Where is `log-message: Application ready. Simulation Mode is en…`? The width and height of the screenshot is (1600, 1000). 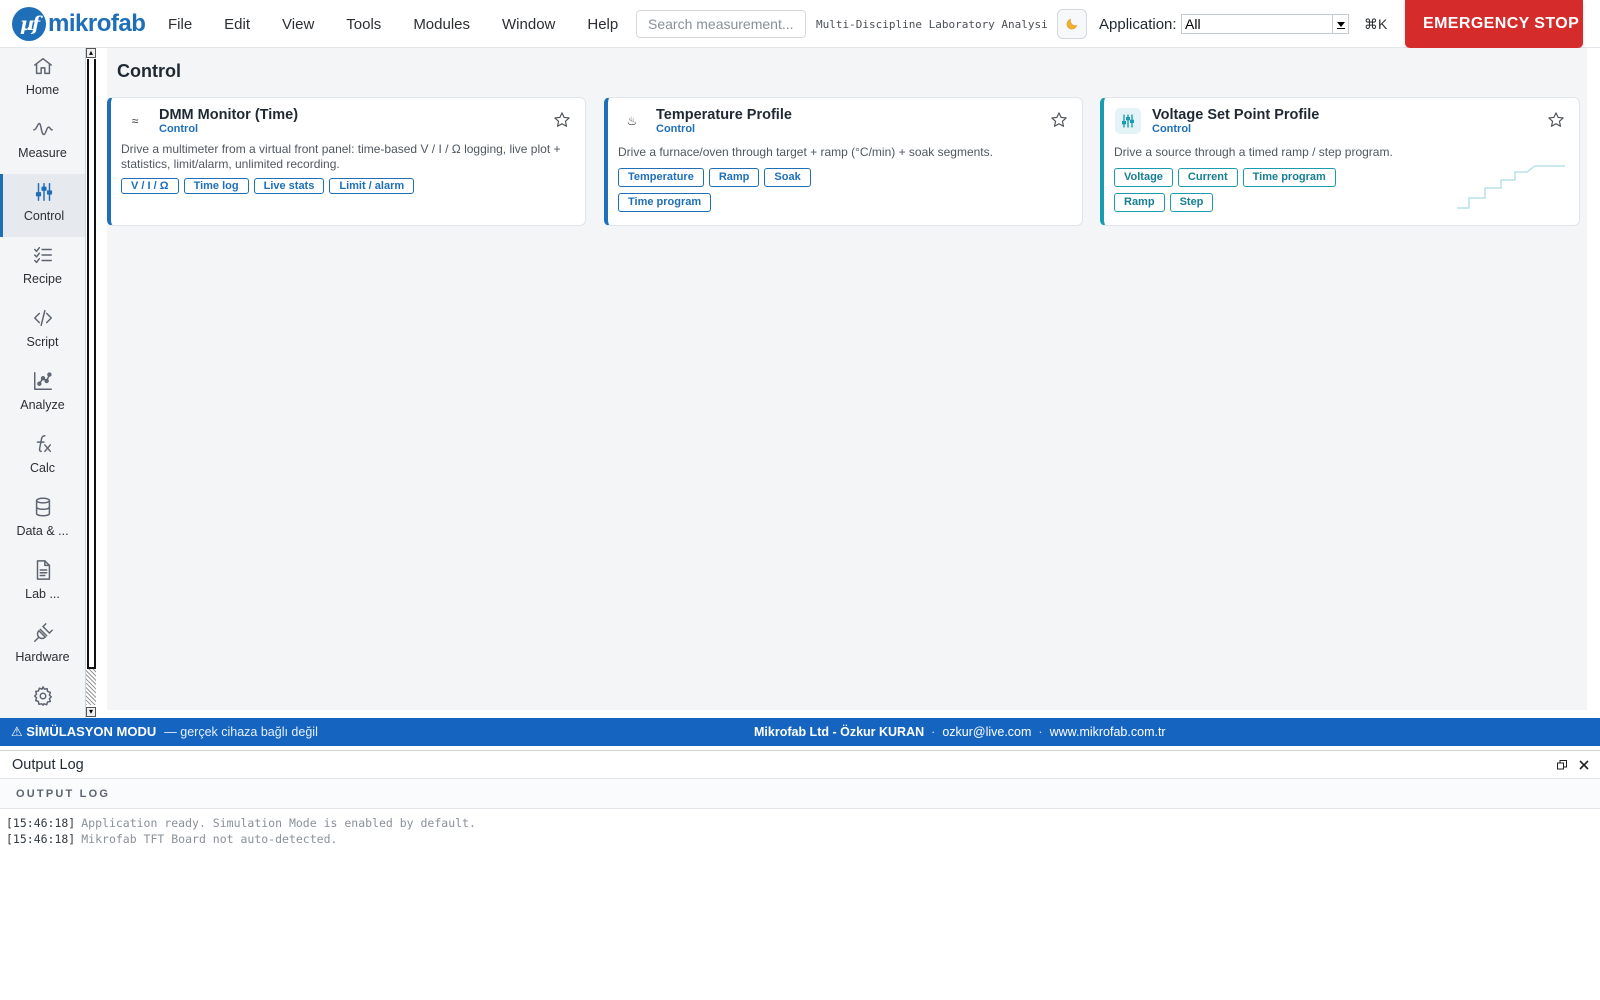
log-message: Application ready. Simulation Mode is en… is located at coordinates (278, 823).